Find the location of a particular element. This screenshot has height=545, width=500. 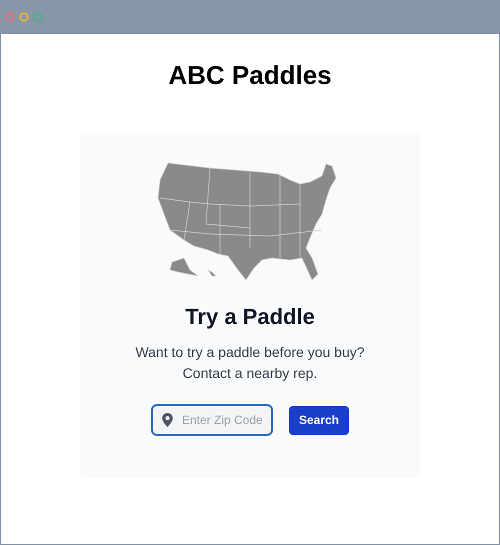

card-heading: Try a Paddle is located at coordinates (250, 317).